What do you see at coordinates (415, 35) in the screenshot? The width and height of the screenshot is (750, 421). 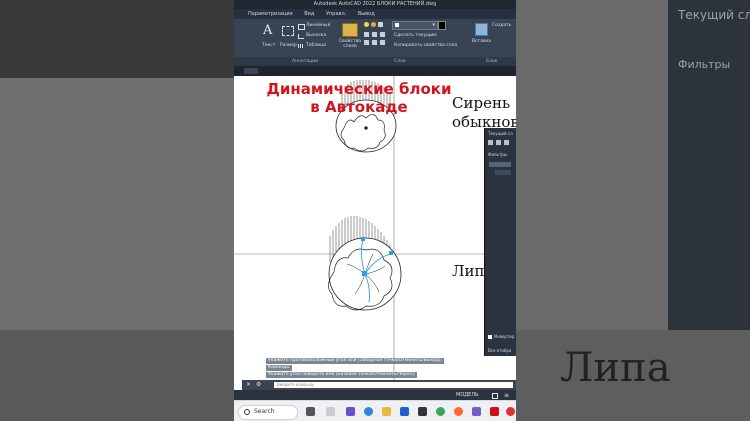 I see `set-current-label: Сделать текущим` at bounding box center [415, 35].